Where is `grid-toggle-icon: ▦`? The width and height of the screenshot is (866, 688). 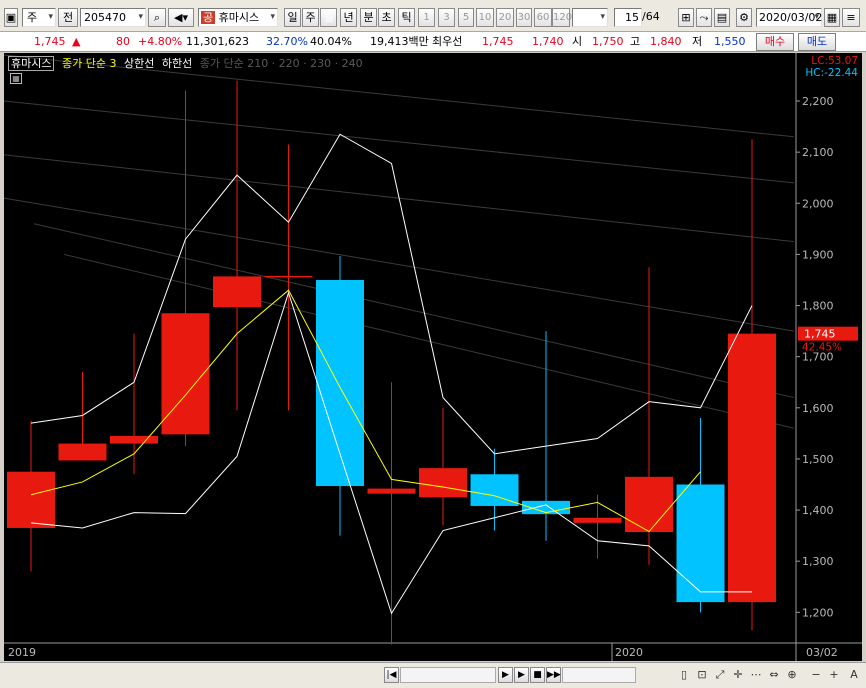 grid-toggle-icon: ▦ is located at coordinates (16, 78).